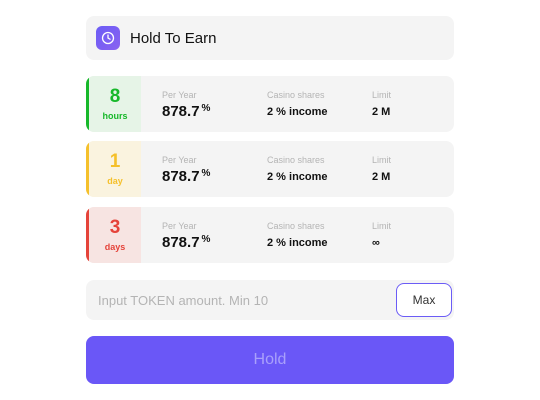  I want to click on hold-to-earn-header: Hold To Earn, so click(270, 38).